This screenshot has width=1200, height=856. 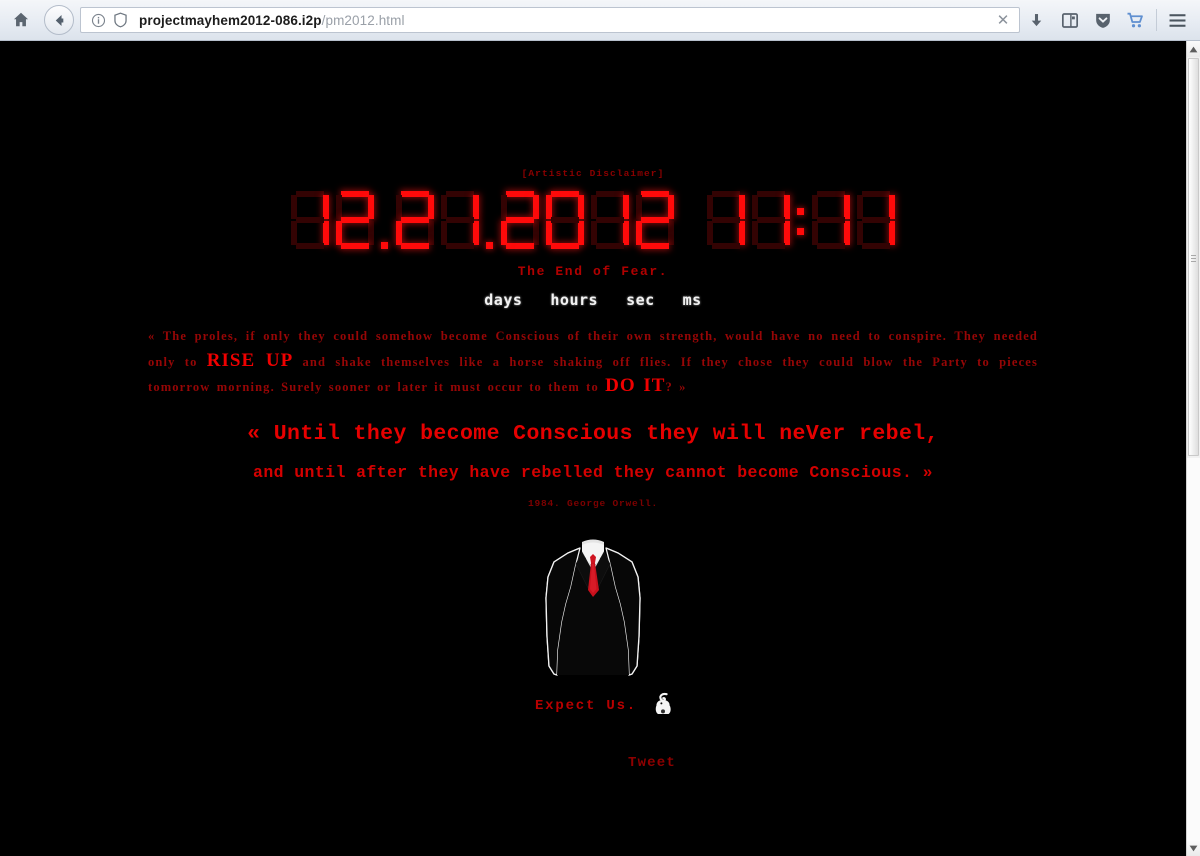 I want to click on countdown-clock, so click(x=593, y=221).